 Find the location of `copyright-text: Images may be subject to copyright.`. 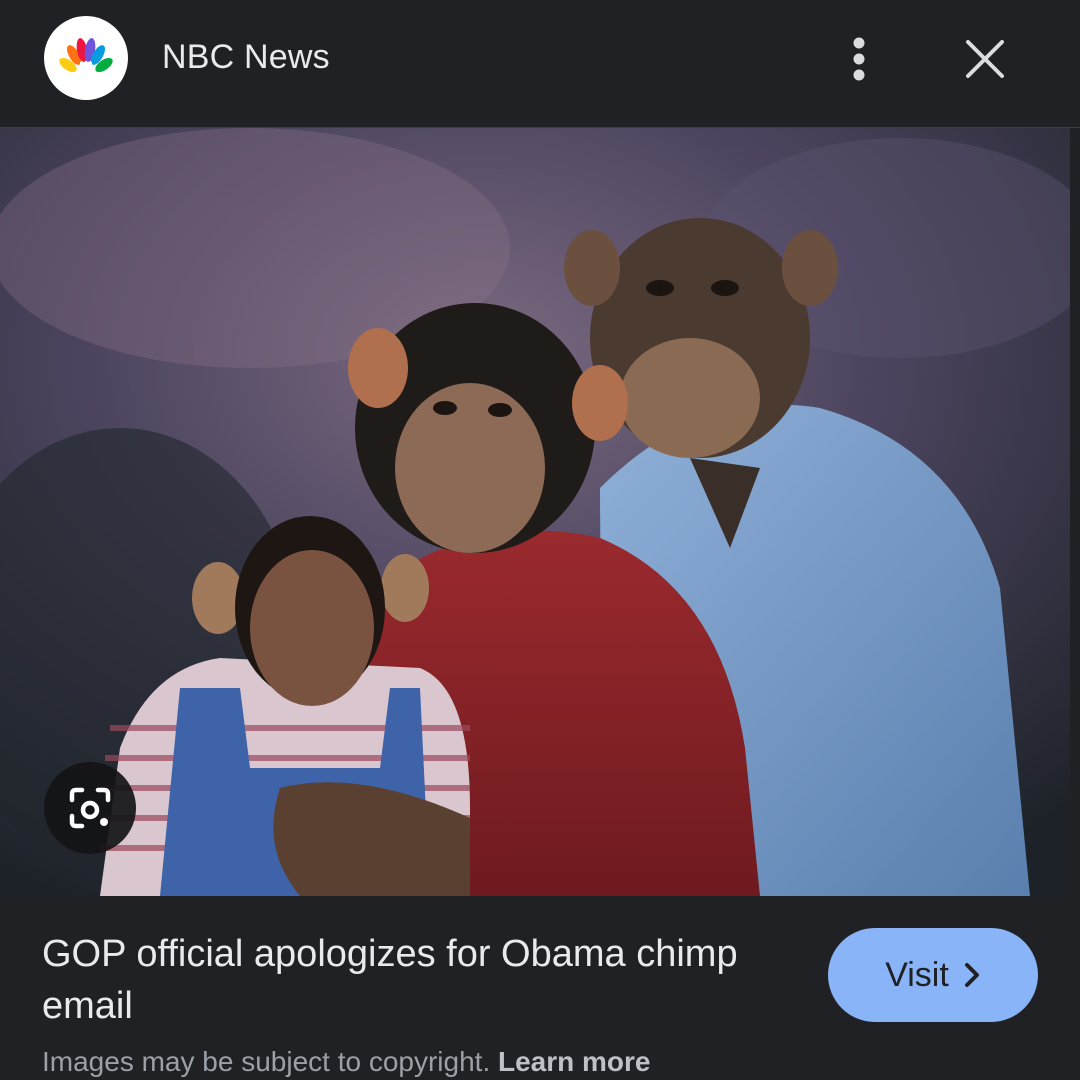

copyright-text: Images may be subject to copyright. is located at coordinates (266, 1061).